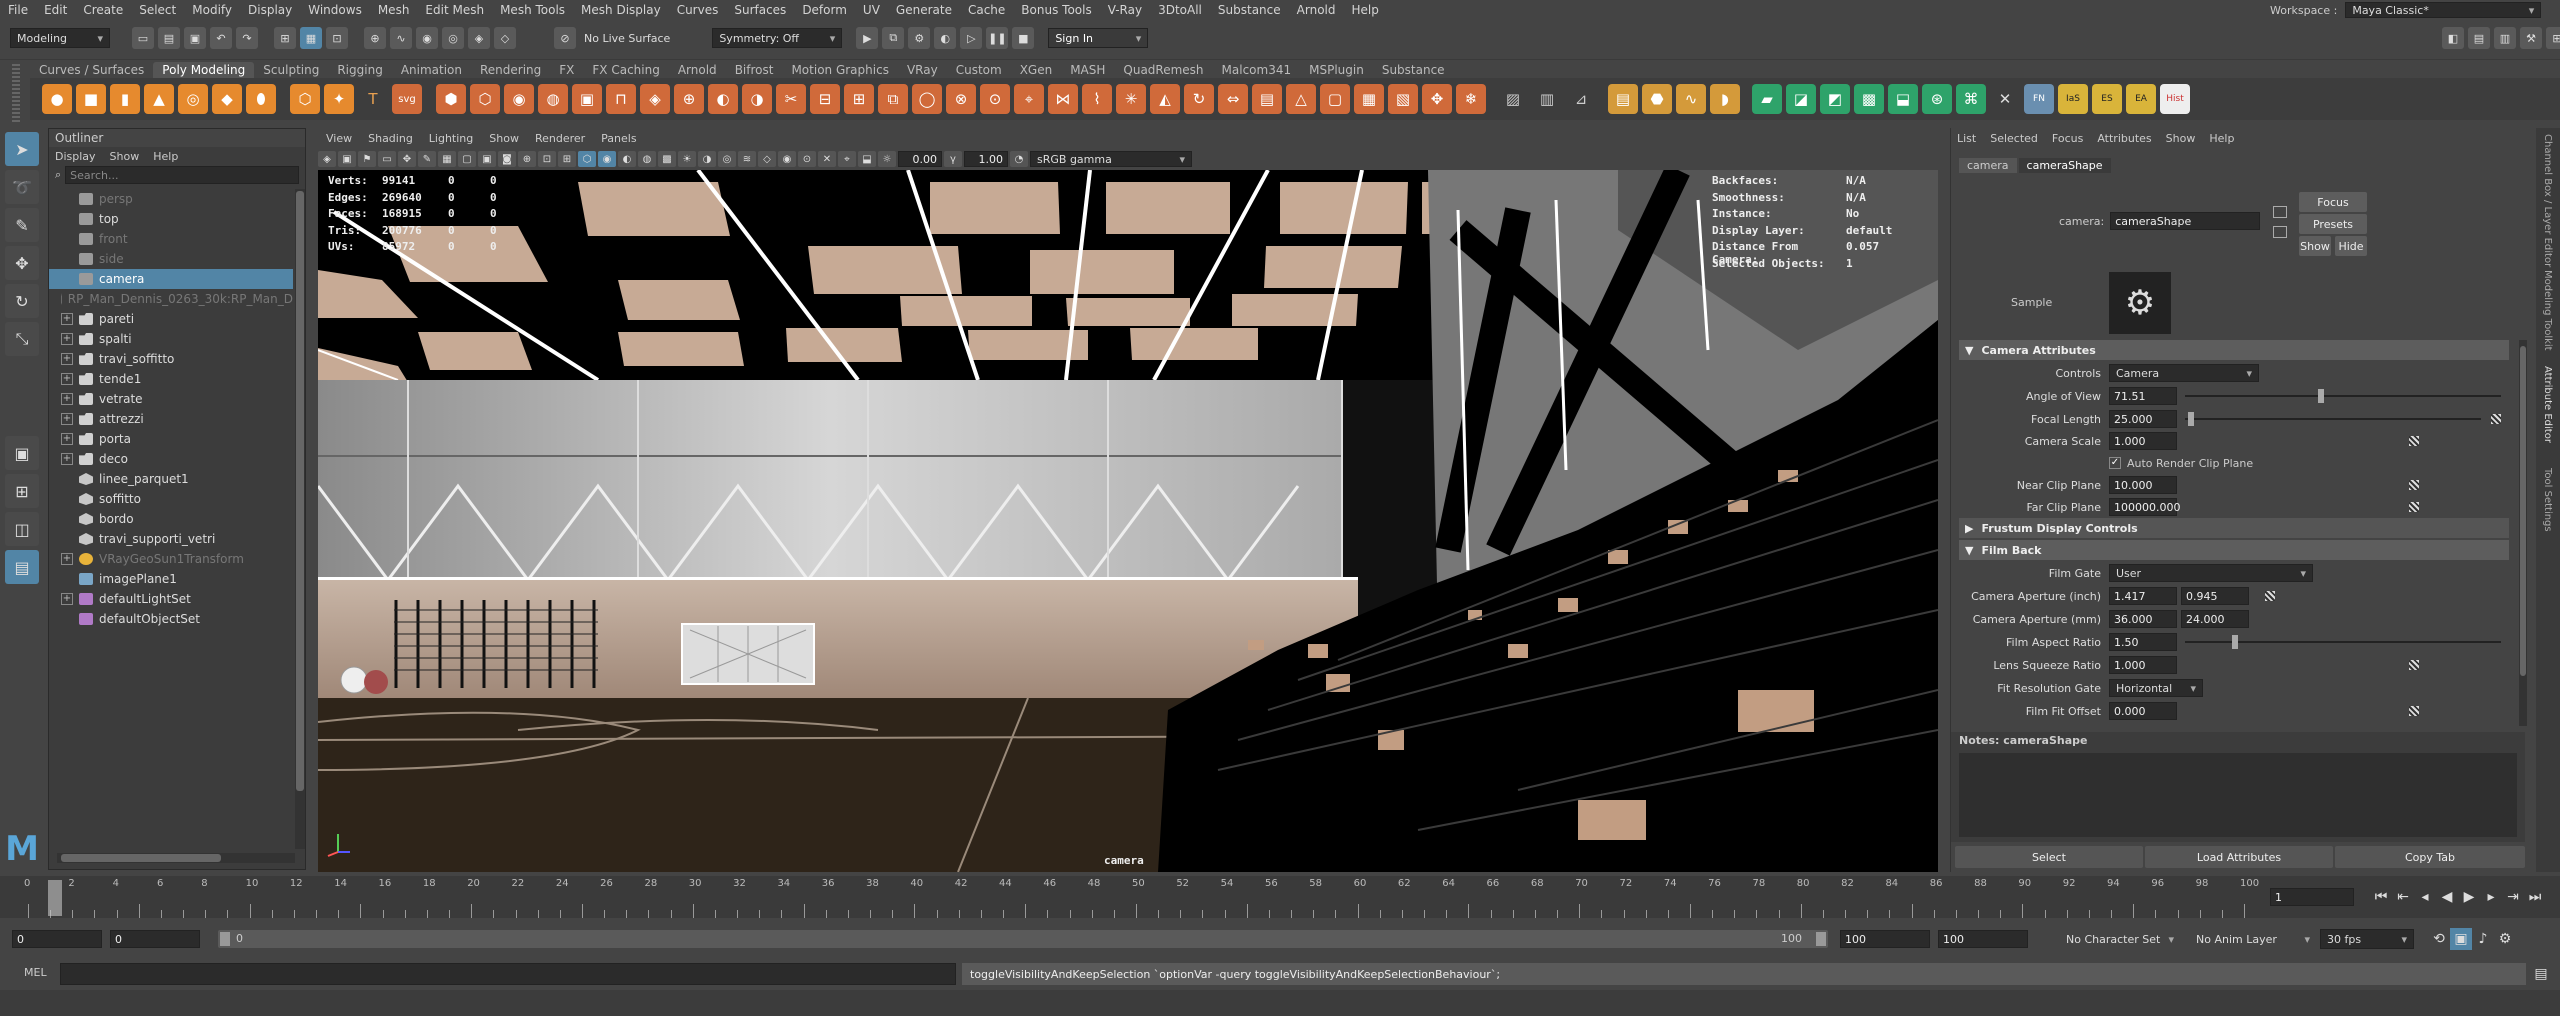 This screenshot has width=2560, height=1016. Describe the element at coordinates (2547, 315) in the screenshot. I see `modeling-toolkit-tab: Modeling Toolkit` at that location.